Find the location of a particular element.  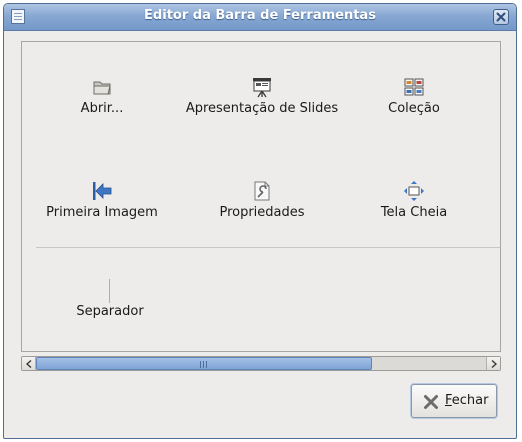

window-title: Editor da Barra de Ferramentas is located at coordinates (260, 15).